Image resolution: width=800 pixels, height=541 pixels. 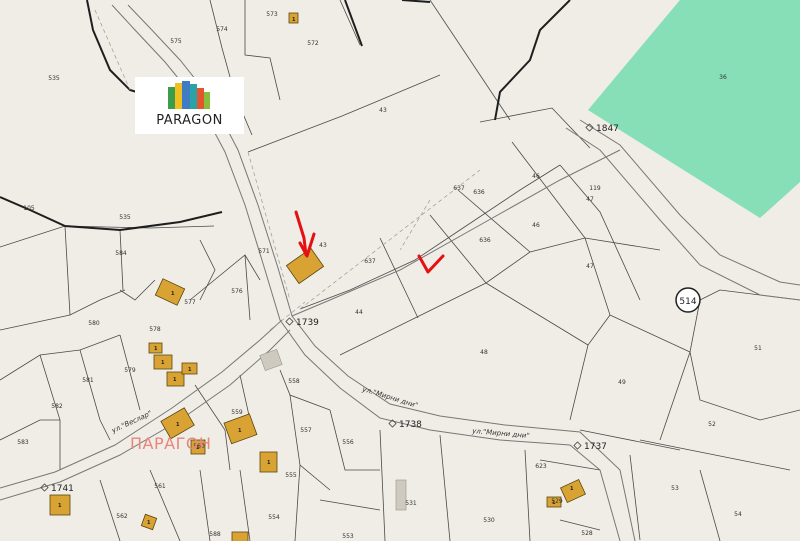 What do you see at coordinates (484, 352) in the screenshot?
I see `plot-number-label: 48` at bounding box center [484, 352].